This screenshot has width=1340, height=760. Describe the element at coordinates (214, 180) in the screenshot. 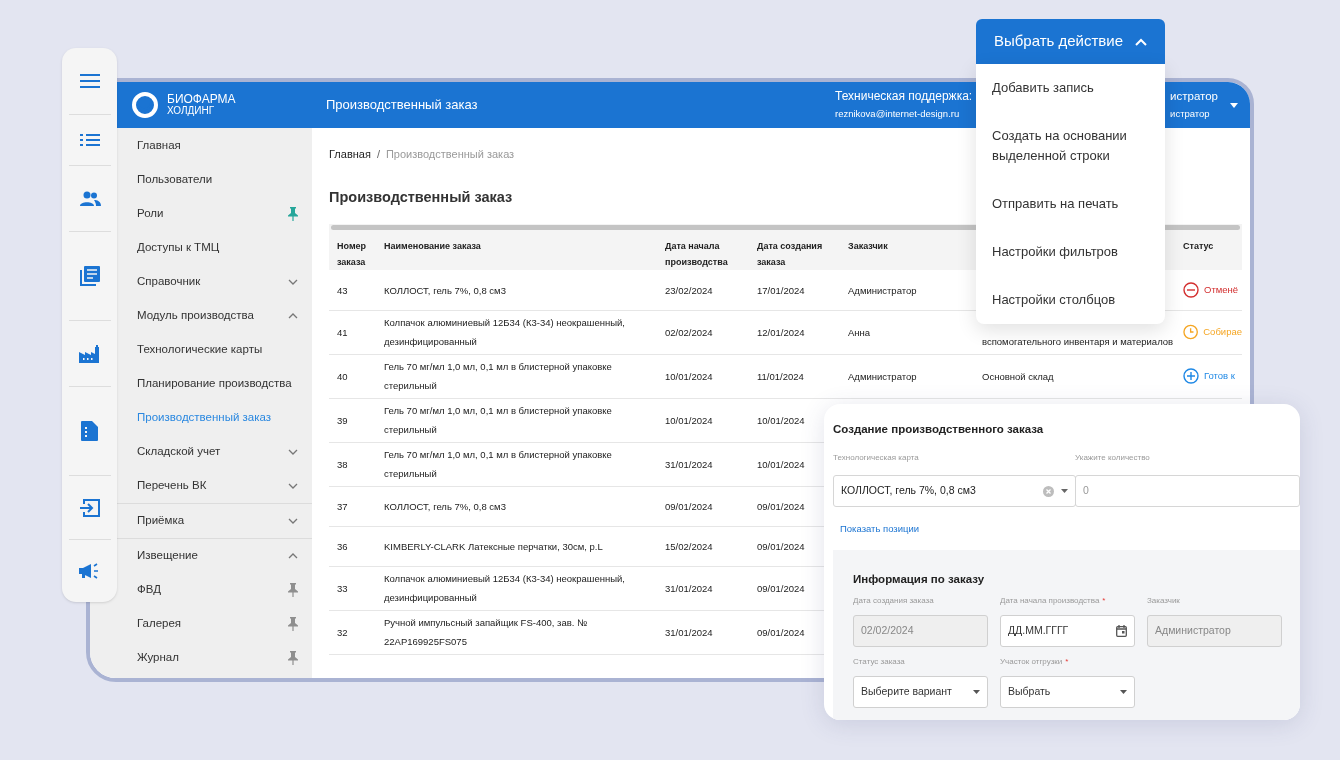

I see `sidebar-item: Пользователи` at that location.